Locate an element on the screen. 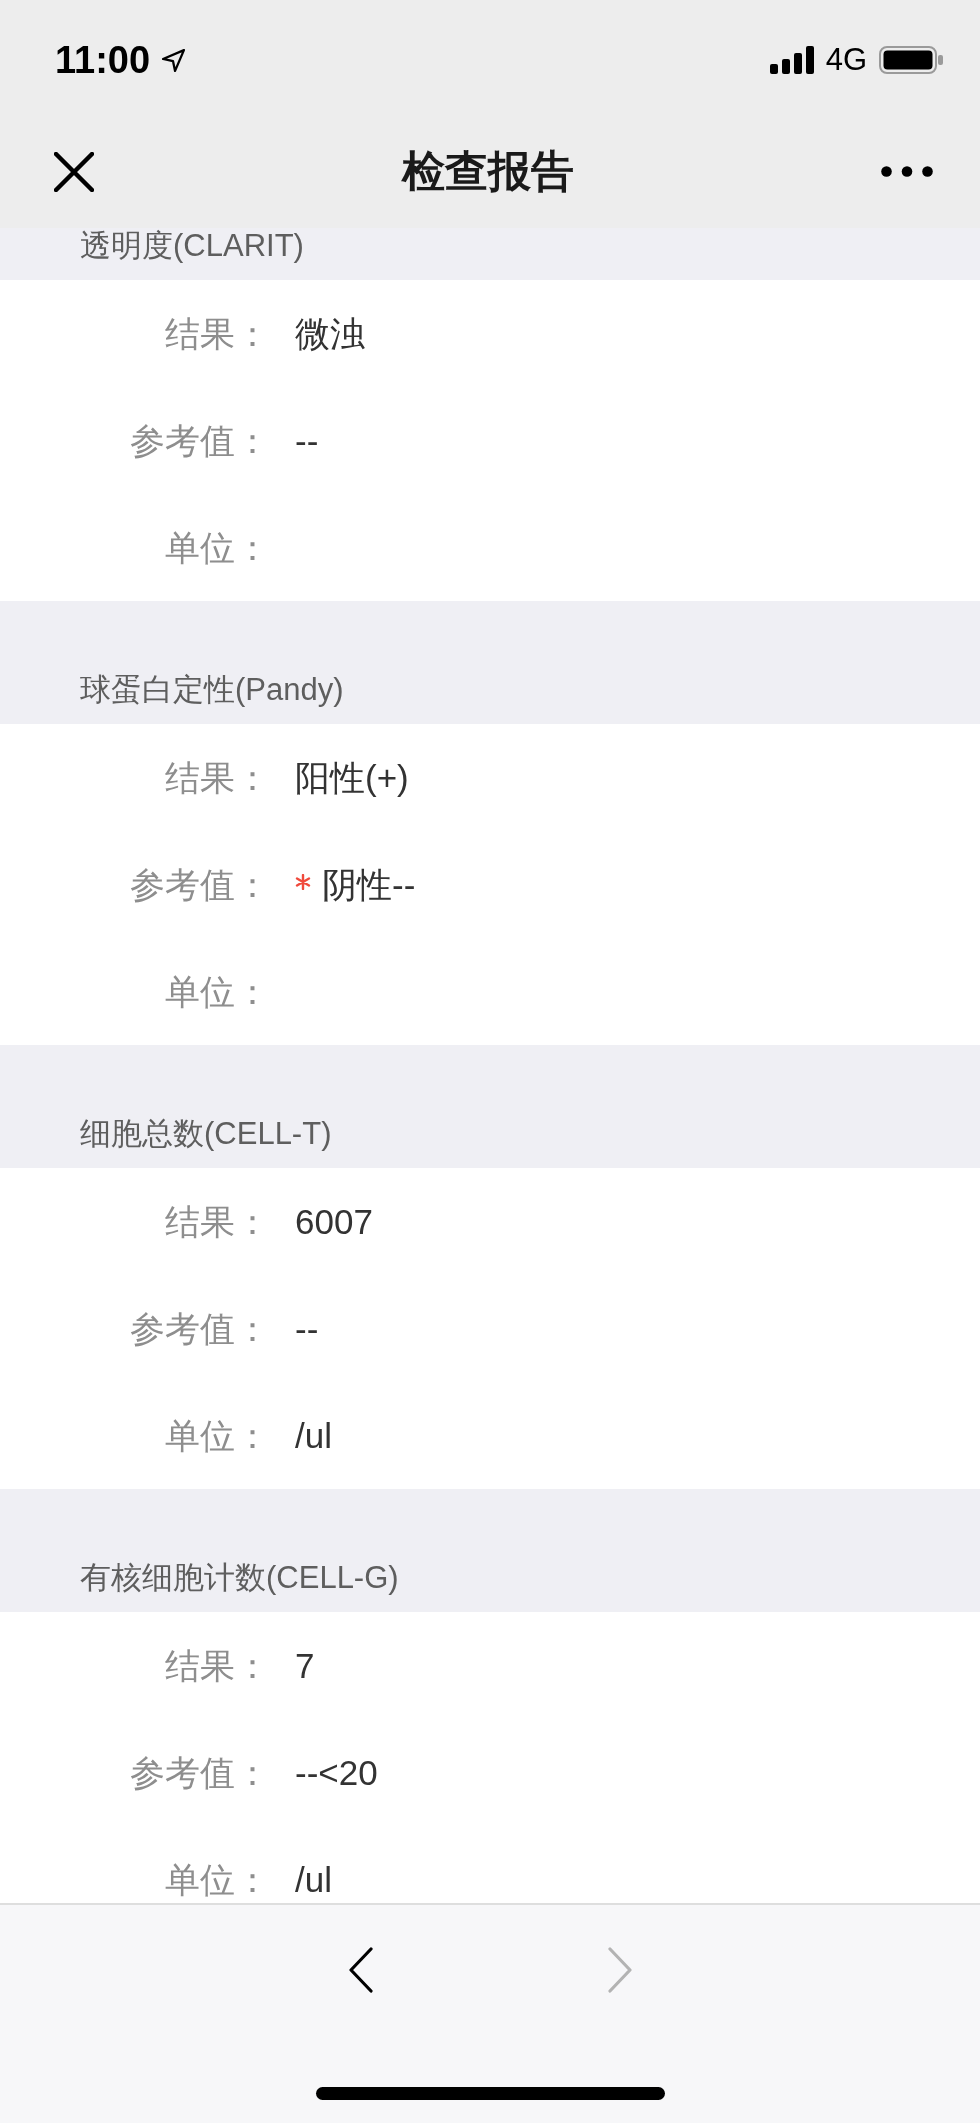 The width and height of the screenshot is (980, 2123). field-value: 阴性-- is located at coordinates (369, 884).